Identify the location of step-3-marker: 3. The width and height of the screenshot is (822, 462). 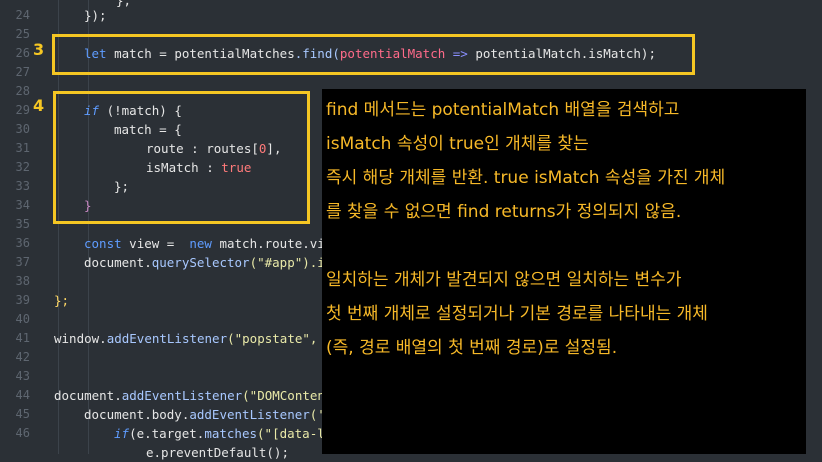
(39, 49).